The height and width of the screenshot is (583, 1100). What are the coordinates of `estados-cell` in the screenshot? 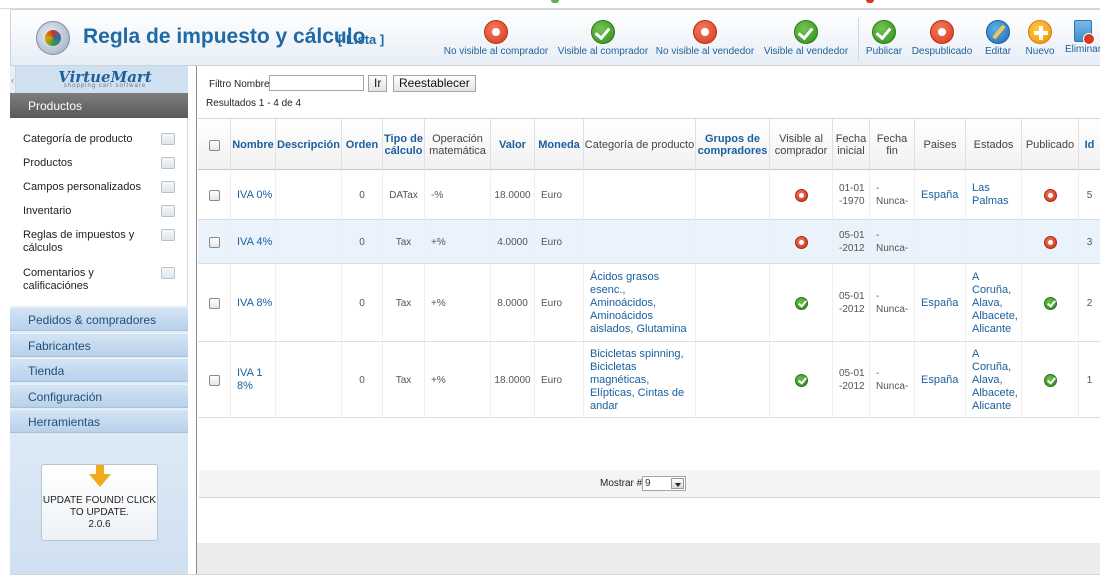 It's located at (994, 242).